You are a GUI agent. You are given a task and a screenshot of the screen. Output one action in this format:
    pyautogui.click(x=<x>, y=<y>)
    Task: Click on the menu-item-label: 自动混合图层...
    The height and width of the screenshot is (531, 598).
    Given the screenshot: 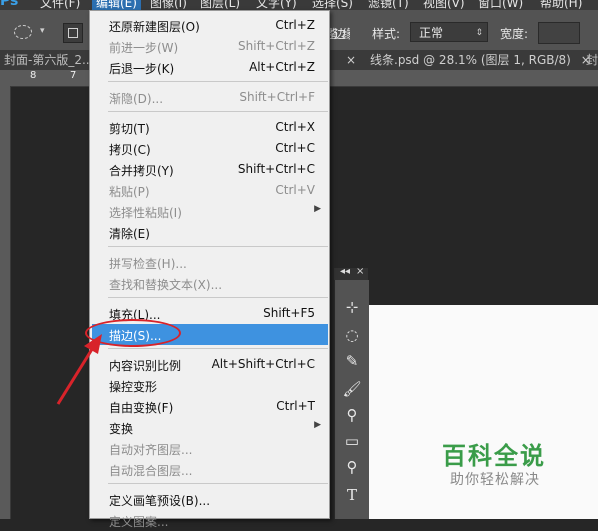 What is the action you would take?
    pyautogui.click(x=151, y=471)
    